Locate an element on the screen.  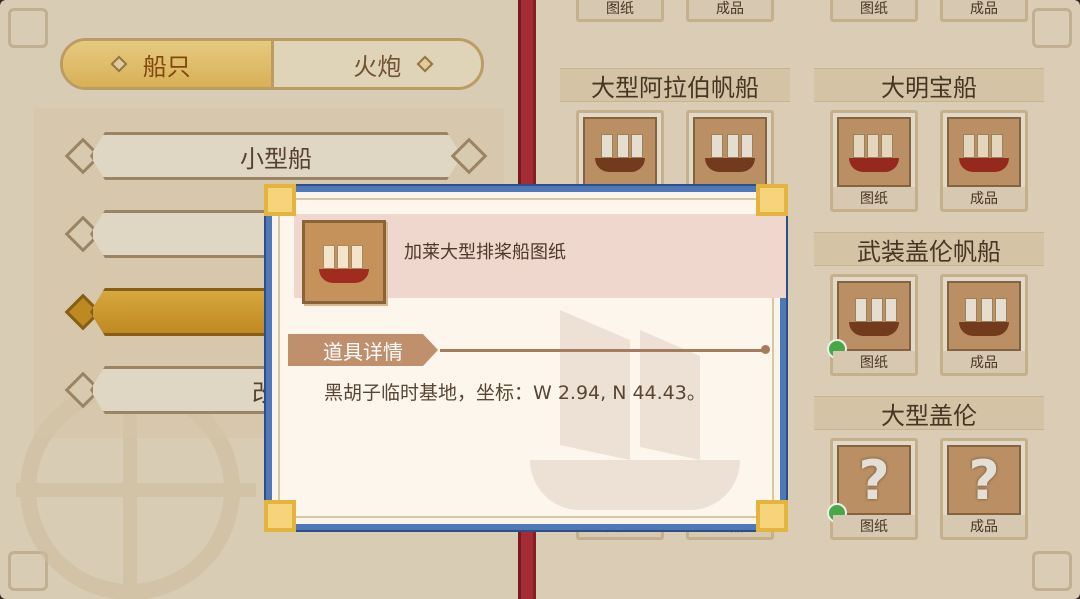
item-description: 黑胡子临时基地，坐标：W 2.94, N 44.43。 is located at coordinates (515, 393).